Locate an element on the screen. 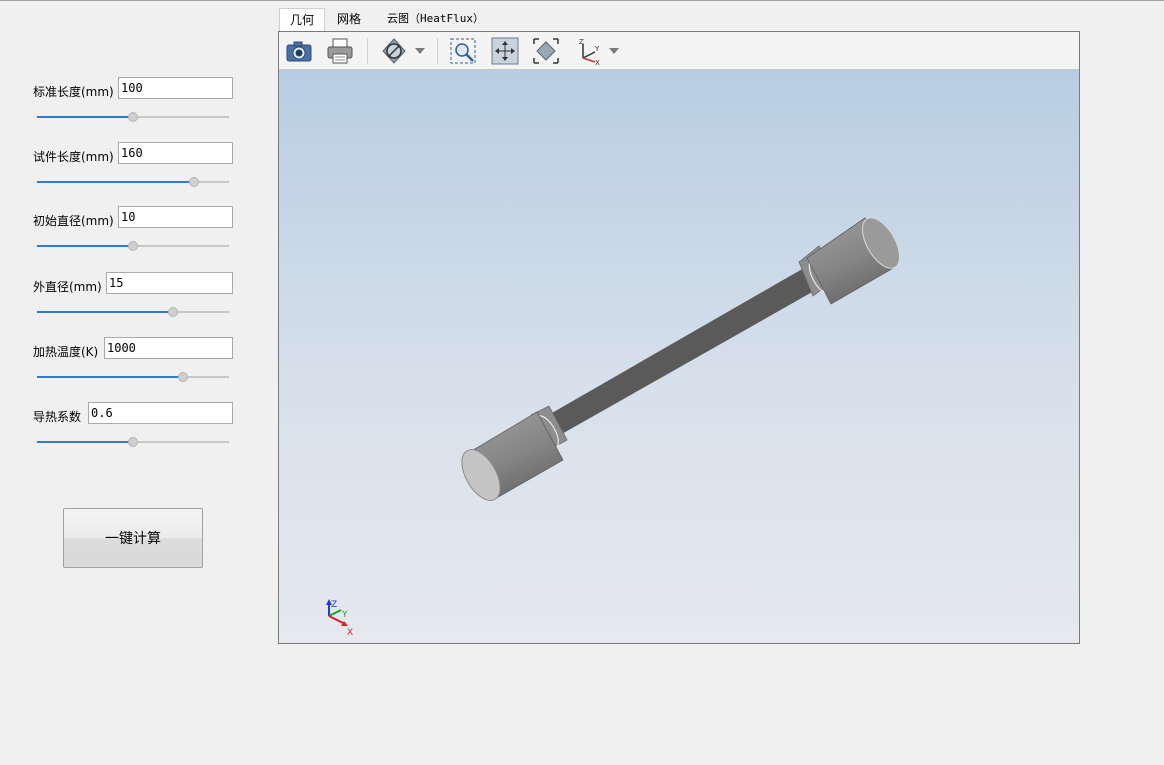 This screenshot has width=1164, height=765. triad-x-label: X is located at coordinates (350, 633).